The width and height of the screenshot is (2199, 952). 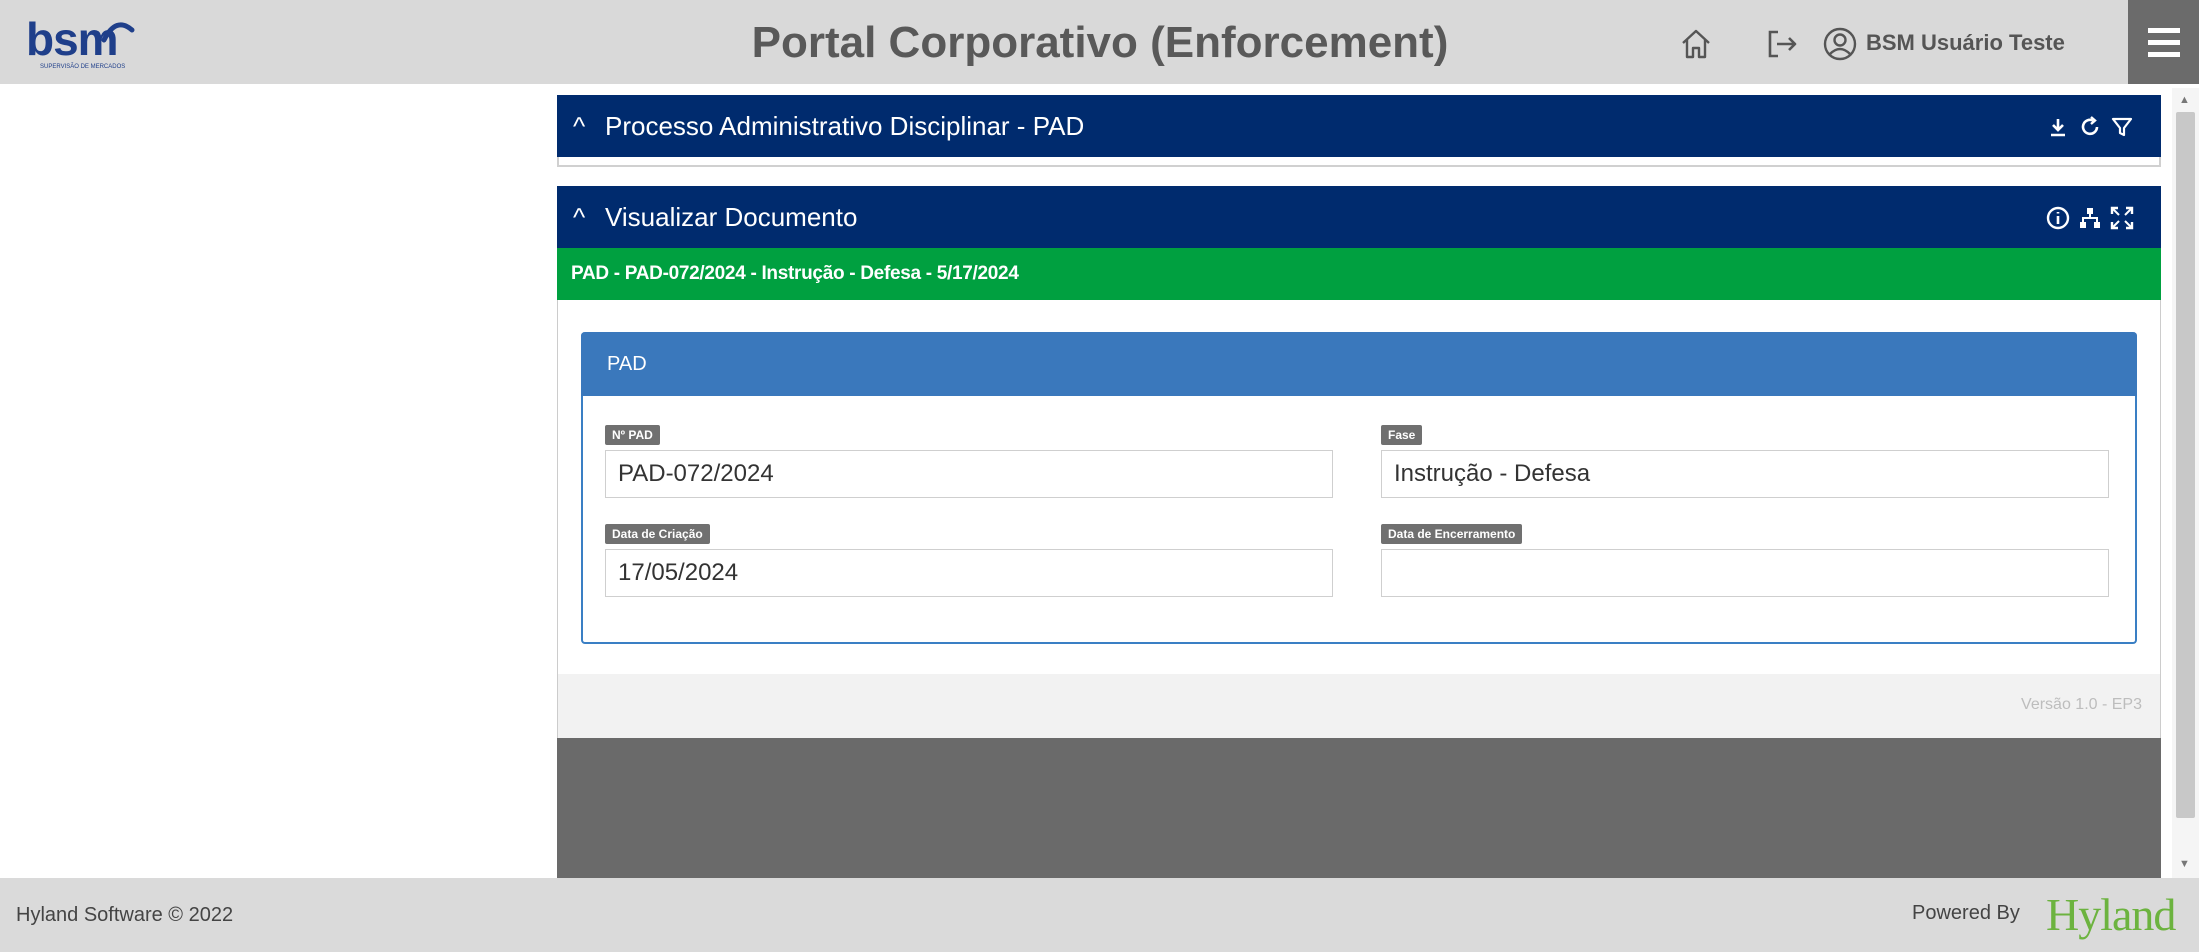 I want to click on logo-arc-icon, so click(x=118, y=32).